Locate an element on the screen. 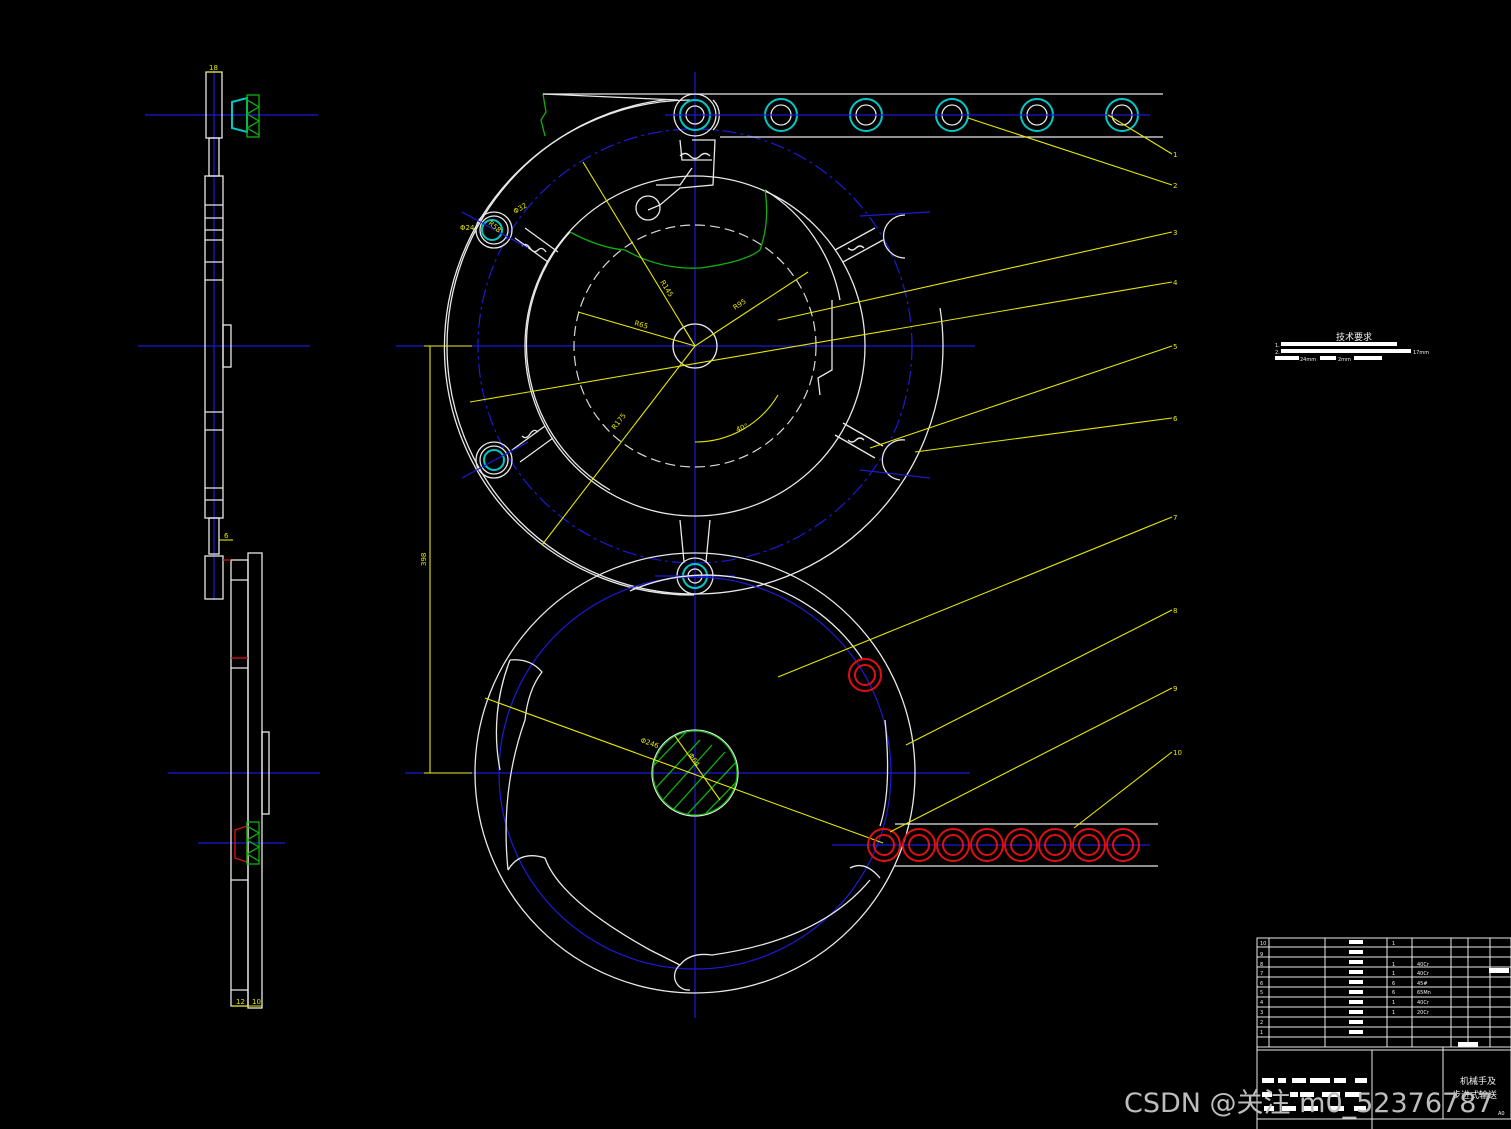  dim-r-top-outer: R145 is located at coordinates (666, 289).